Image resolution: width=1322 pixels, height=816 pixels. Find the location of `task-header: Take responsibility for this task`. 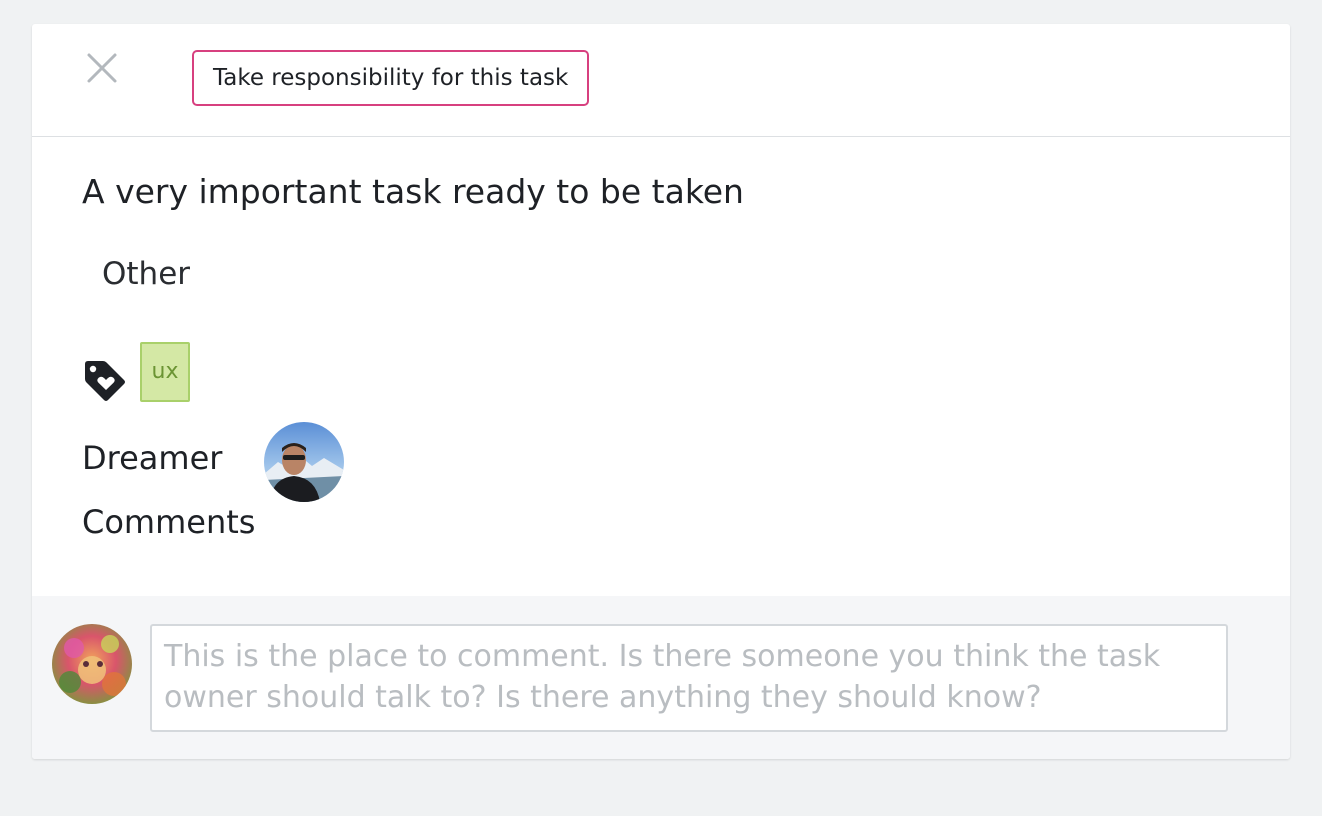

task-header: Take responsibility for this task is located at coordinates (661, 80).